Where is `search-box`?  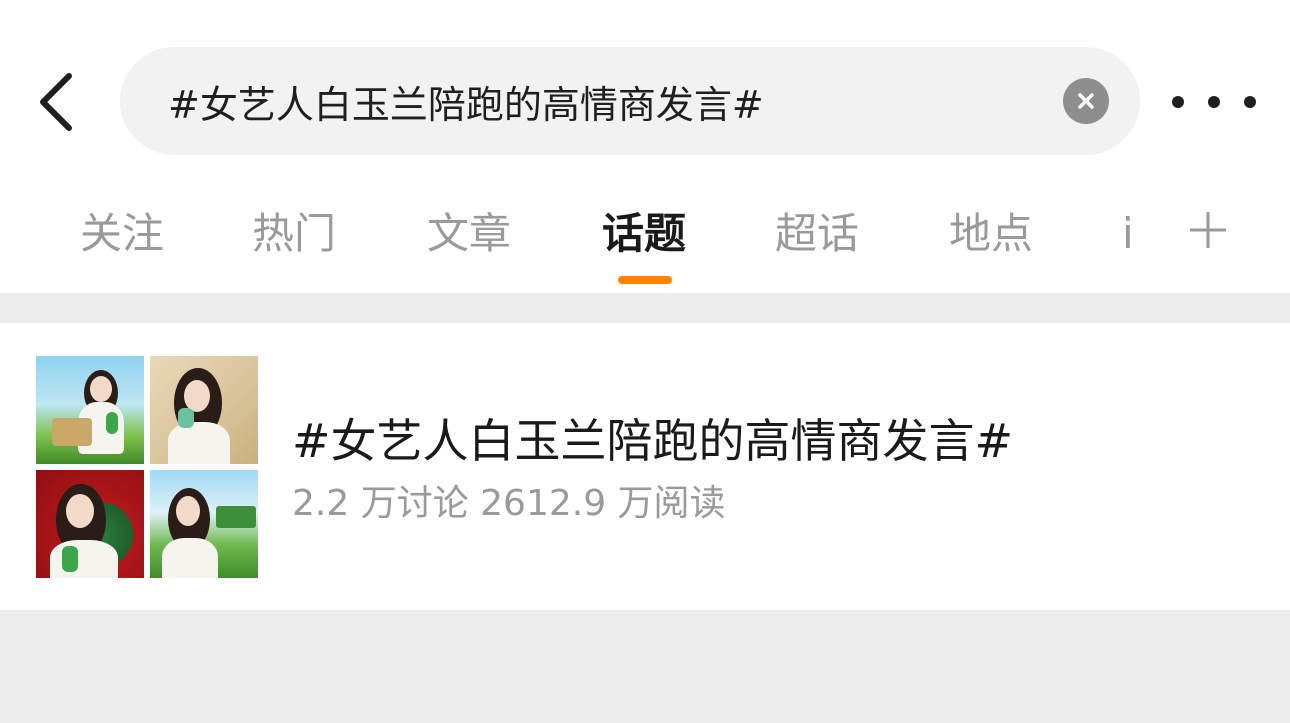
search-box is located at coordinates (630, 101).